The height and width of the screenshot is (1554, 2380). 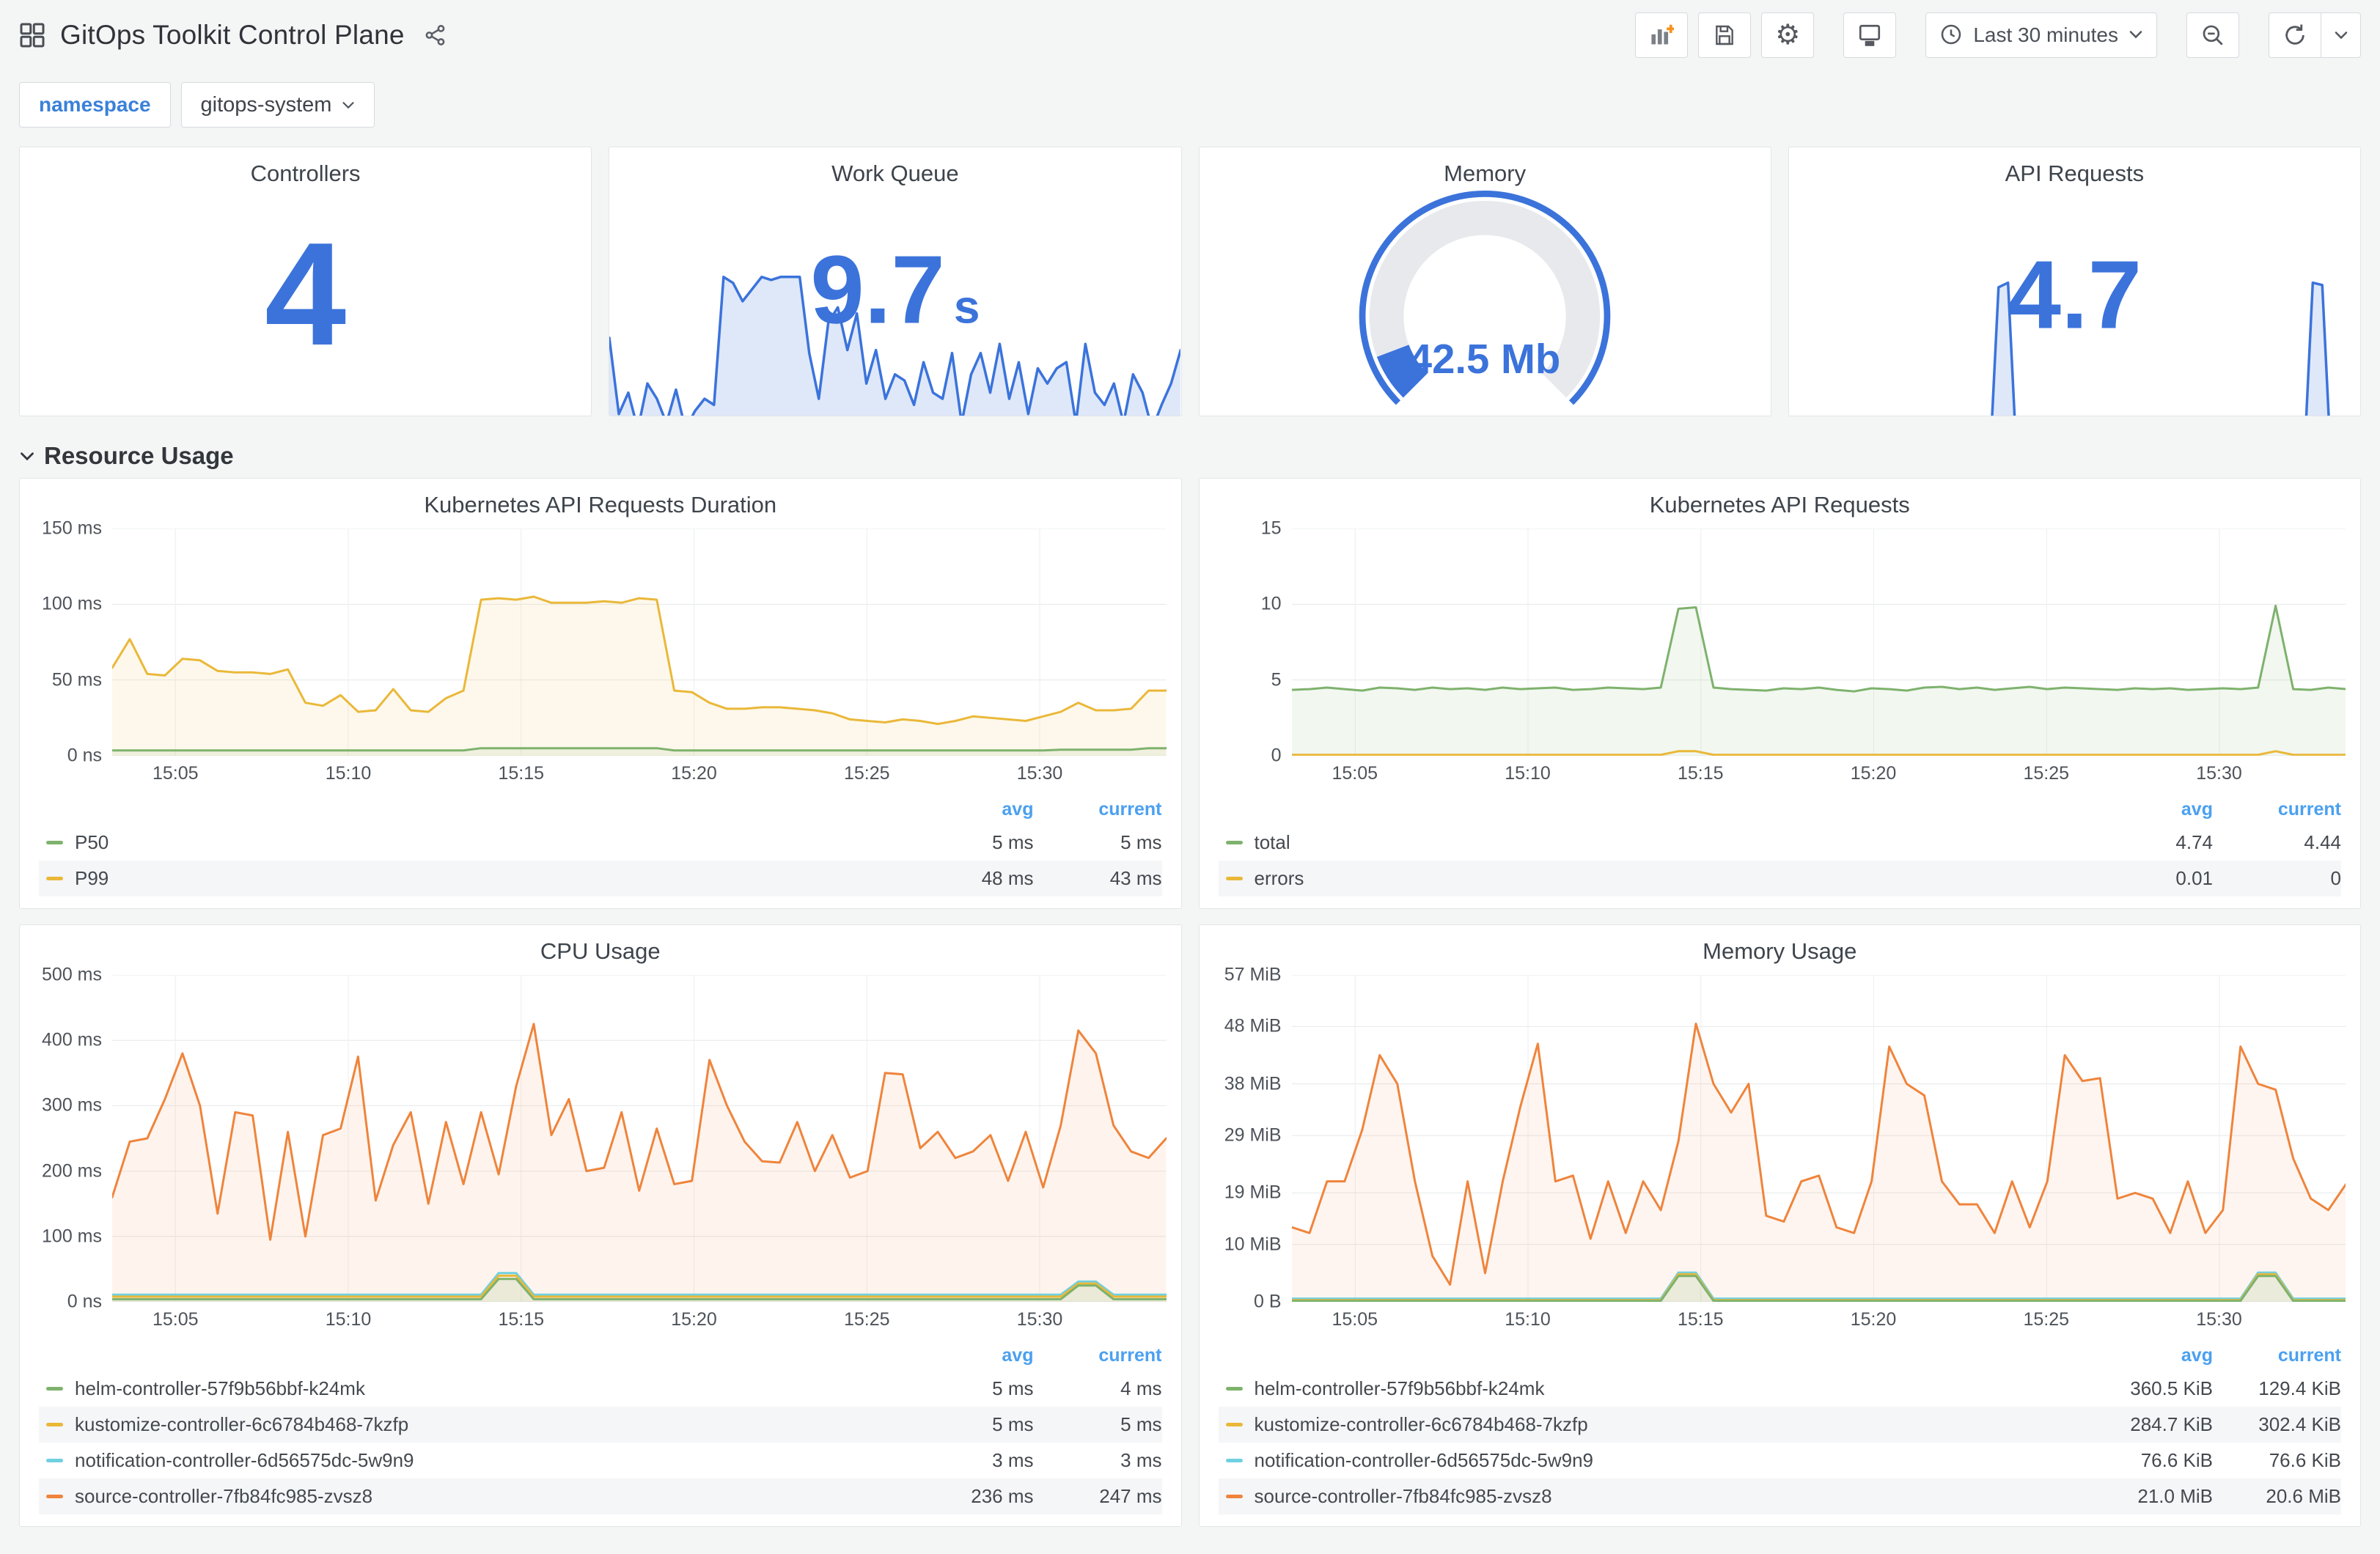 I want to click on panel-title: Memory Usage, so click(x=1780, y=951).